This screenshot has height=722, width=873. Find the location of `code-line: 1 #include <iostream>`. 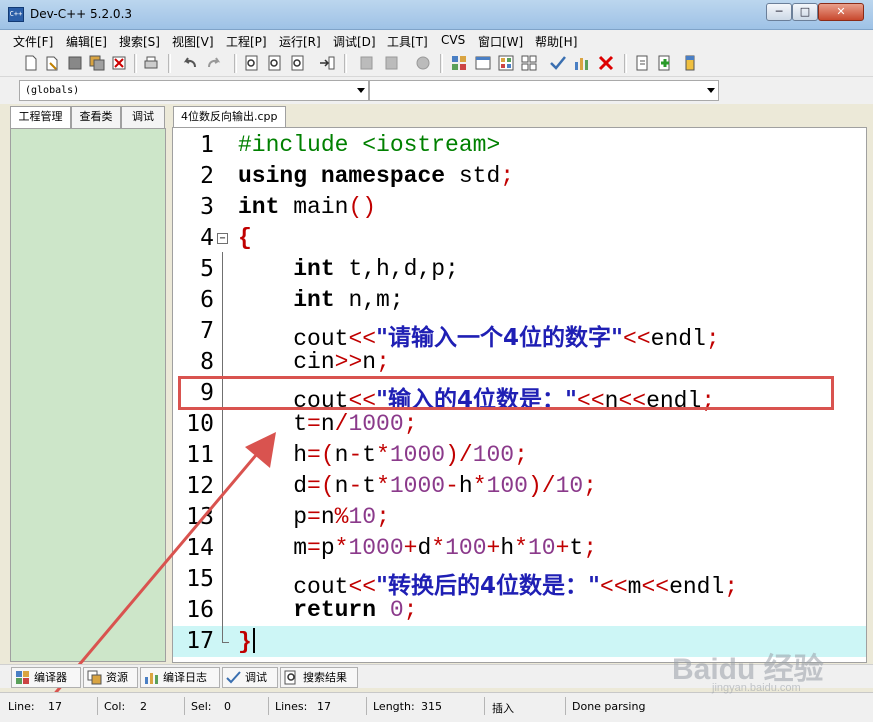

code-line: 1 #include <iostream> is located at coordinates (519, 145).